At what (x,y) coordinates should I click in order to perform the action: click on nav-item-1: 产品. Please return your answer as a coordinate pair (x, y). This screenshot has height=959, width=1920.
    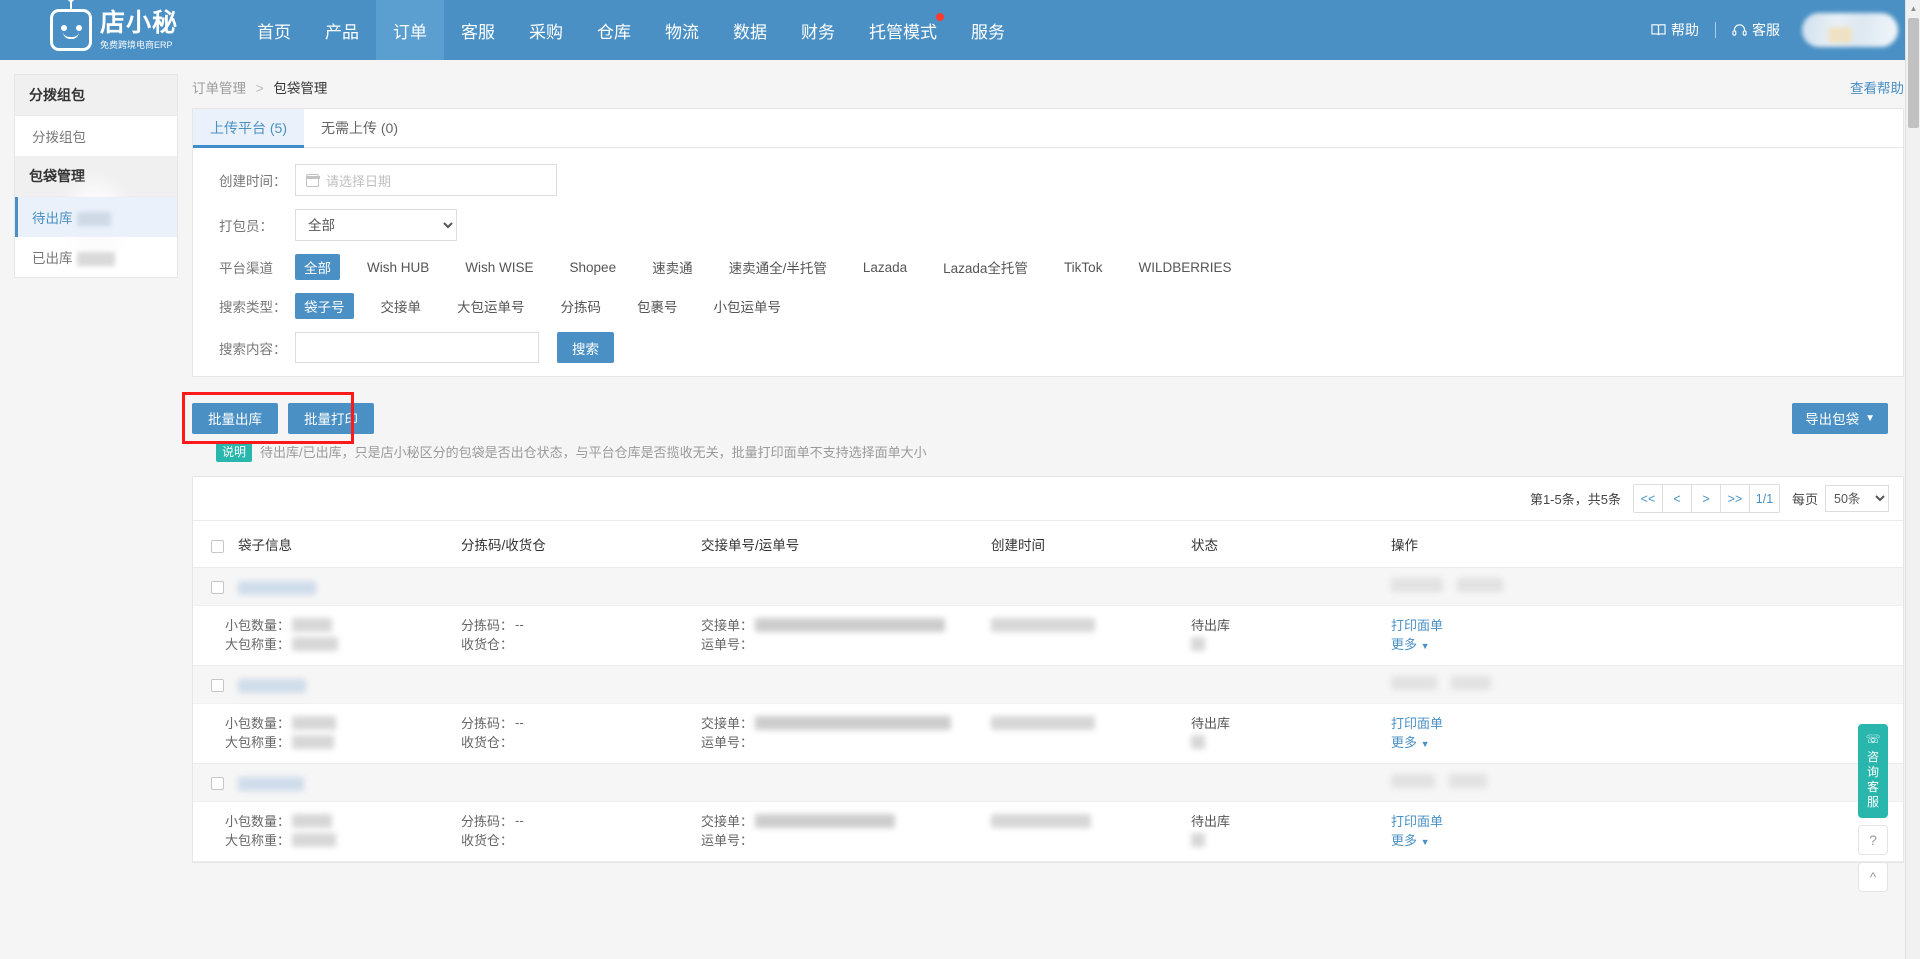
    Looking at the image, I should click on (342, 30).